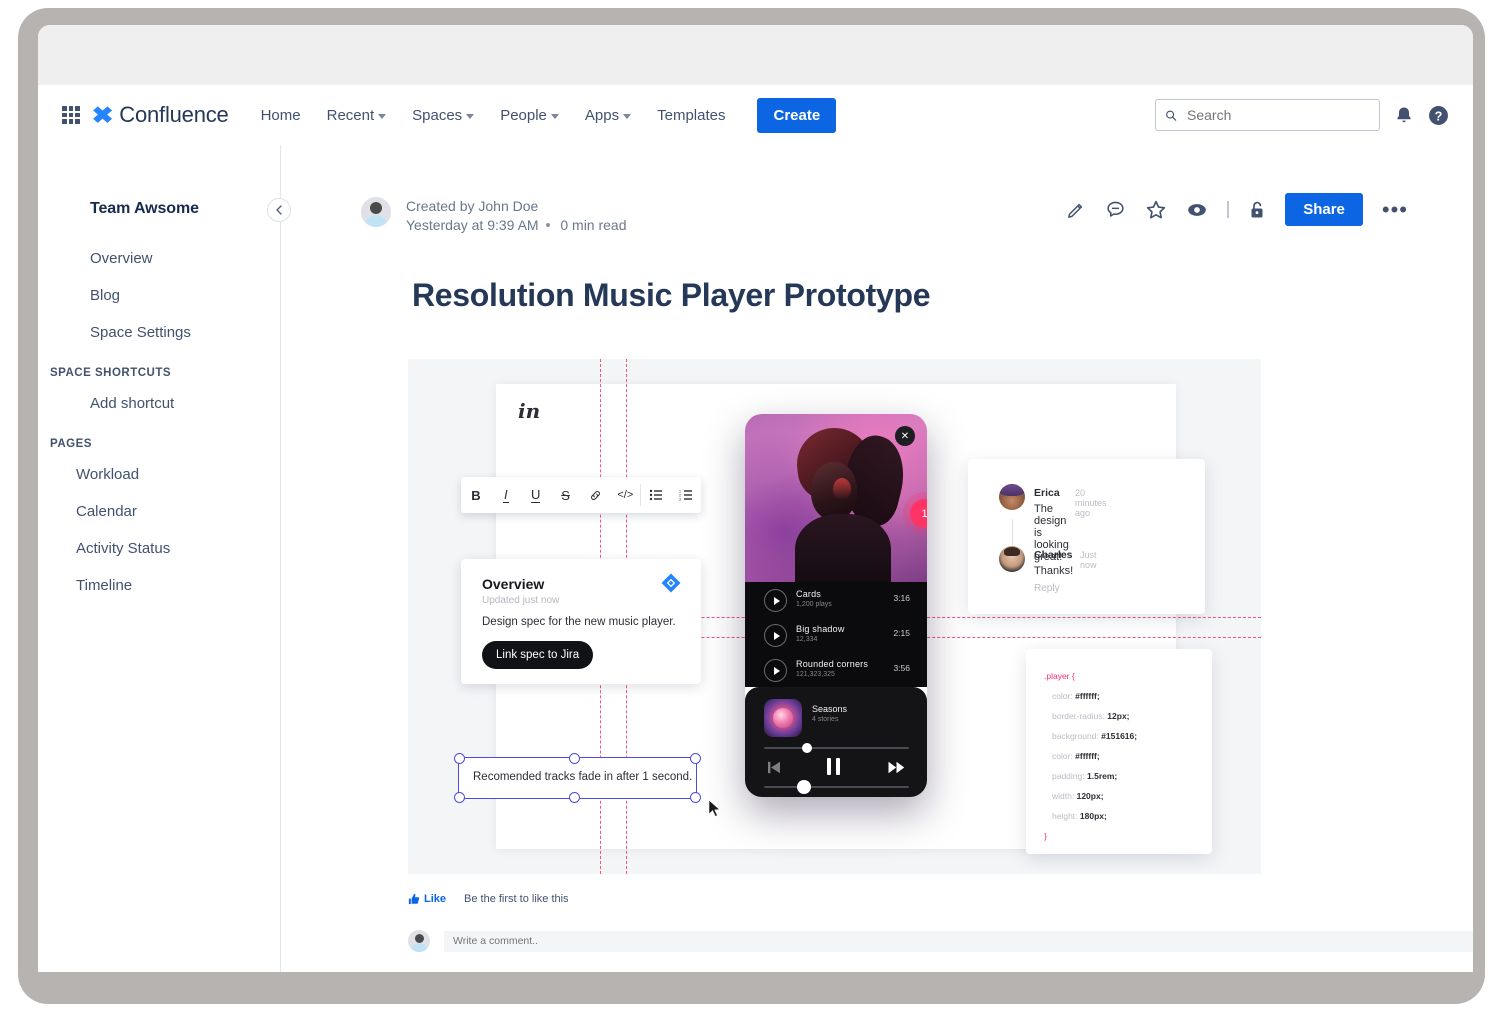 Image resolution: width=1503 pixels, height=1019 pixels. I want to click on italic-icon: I, so click(506, 495).